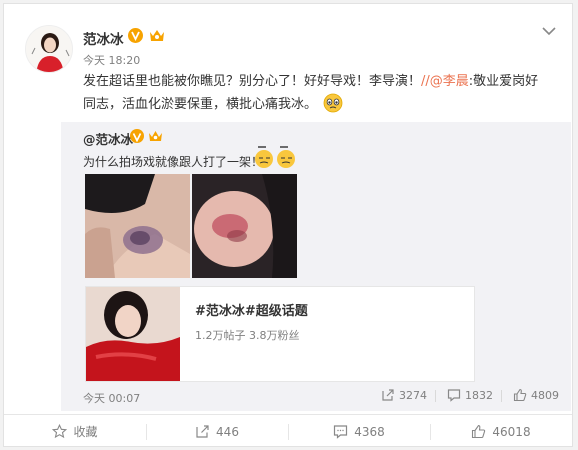 This screenshot has width=578, height=450. I want to click on action-bar: 收藏 446 4368 46018, so click(288, 431).